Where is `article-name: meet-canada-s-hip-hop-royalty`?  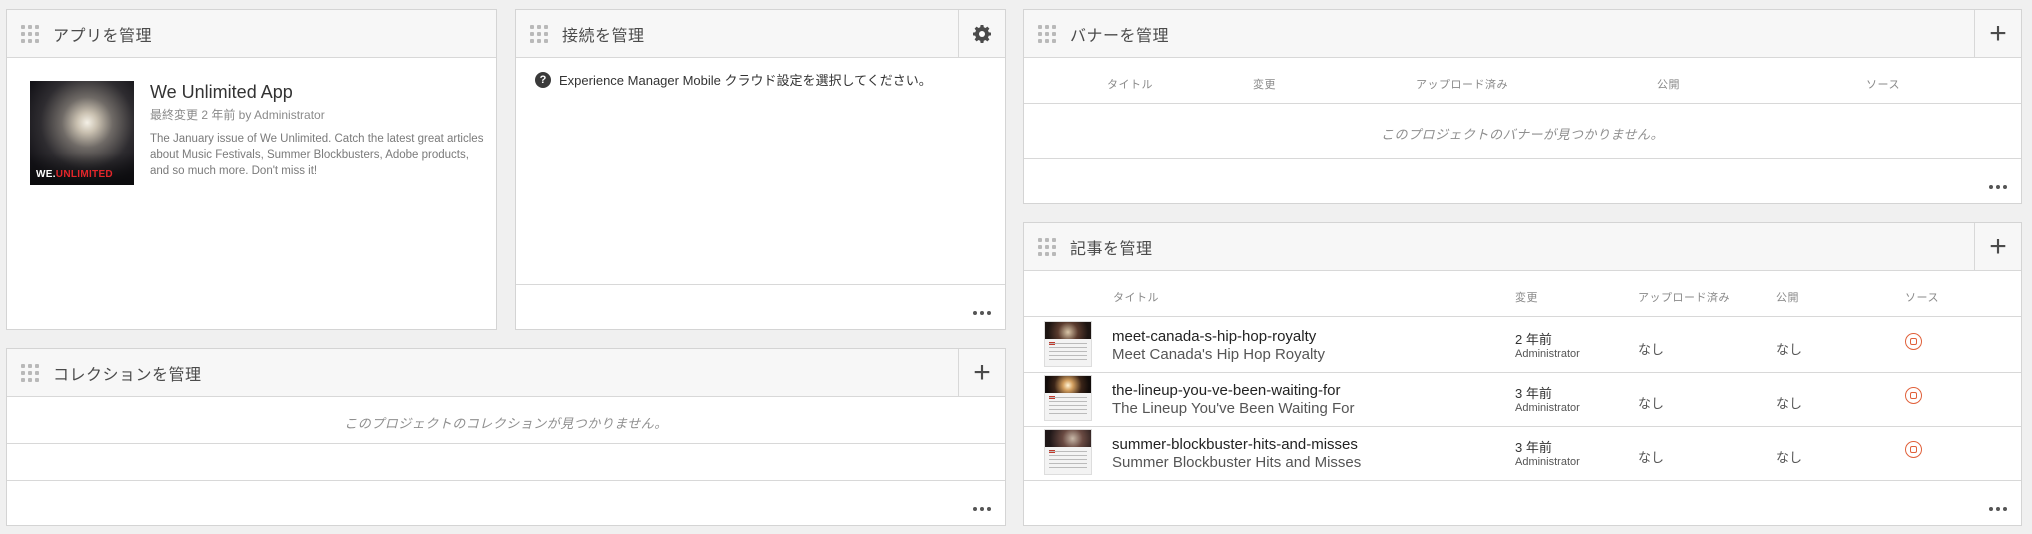 article-name: meet-canada-s-hip-hop-royalty is located at coordinates (1214, 336).